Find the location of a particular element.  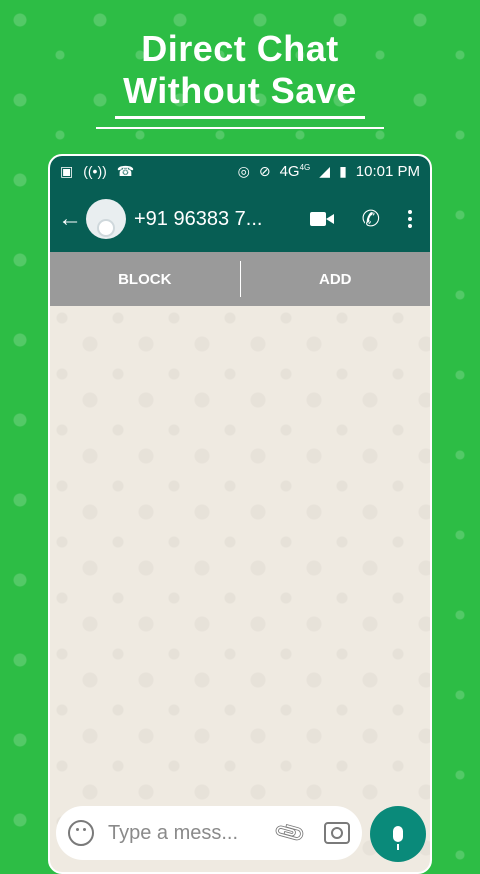

mic-button is located at coordinates (398, 834).